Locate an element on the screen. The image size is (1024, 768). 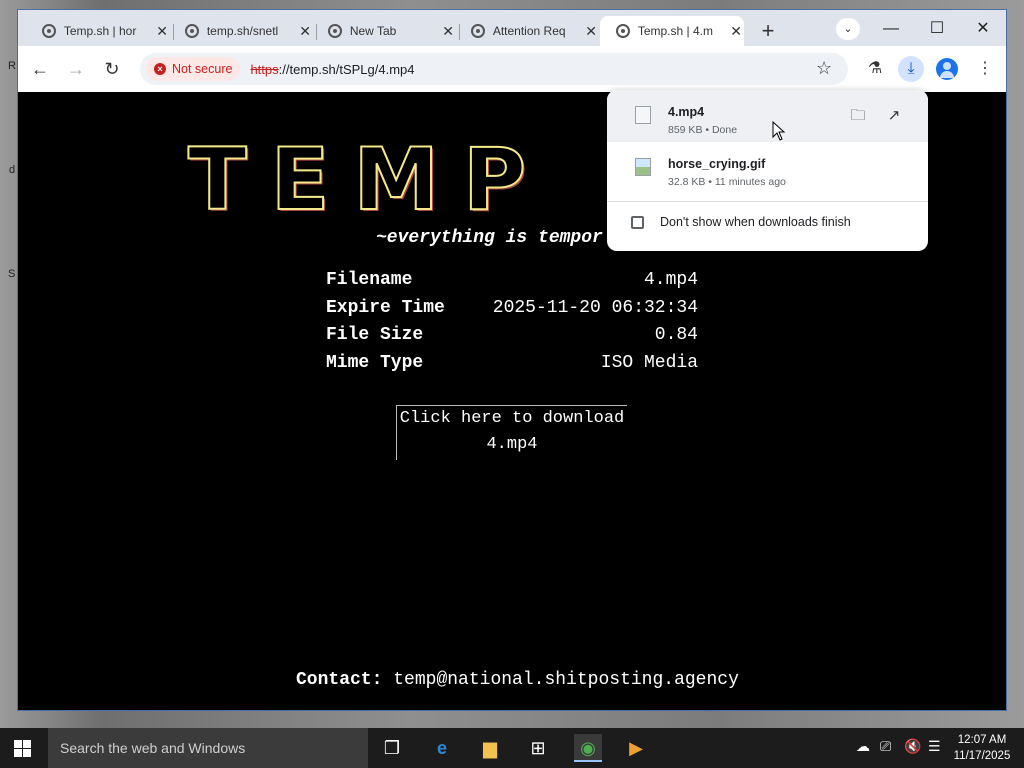
info-value: ISO Media is located at coordinates (649, 362).